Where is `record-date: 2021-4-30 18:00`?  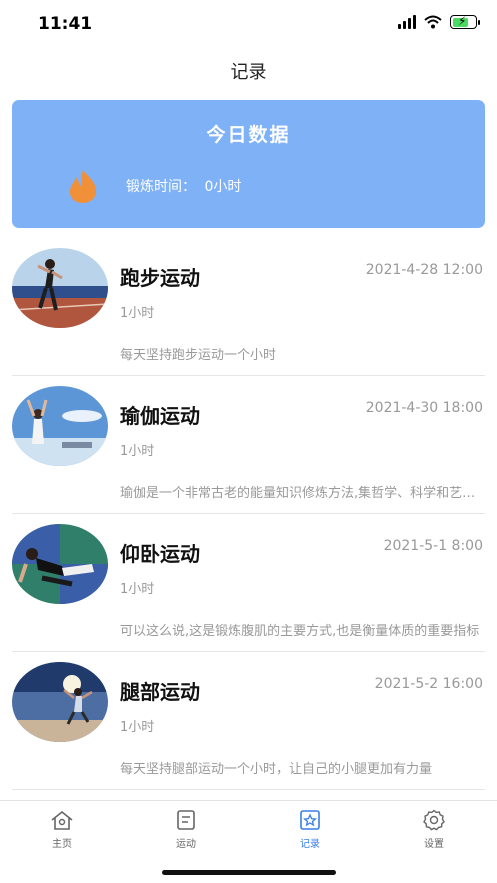
record-date: 2021-4-30 18:00 is located at coordinates (424, 408).